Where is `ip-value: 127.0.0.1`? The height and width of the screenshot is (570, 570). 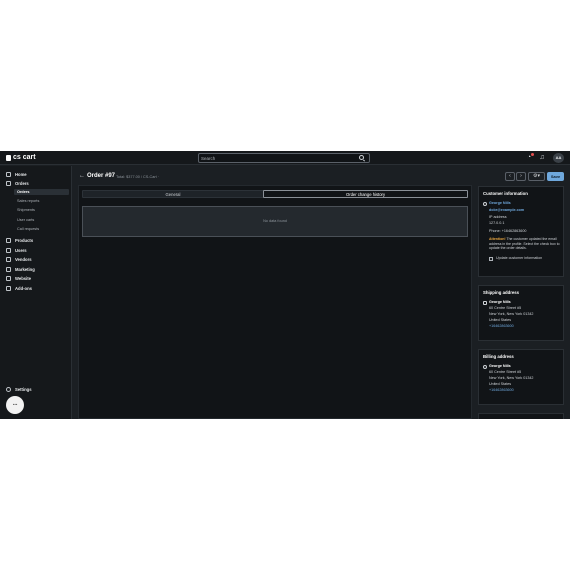 ip-value: 127.0.0.1 is located at coordinates (497, 223).